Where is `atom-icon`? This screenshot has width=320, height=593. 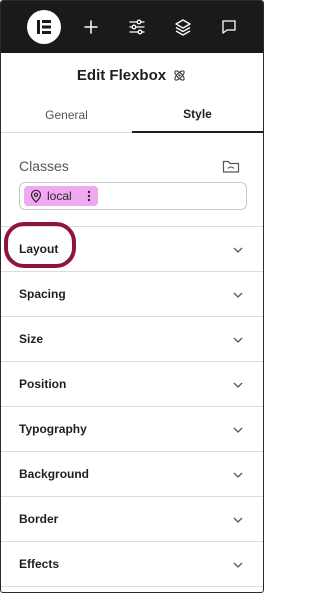
atom-icon is located at coordinates (179, 75).